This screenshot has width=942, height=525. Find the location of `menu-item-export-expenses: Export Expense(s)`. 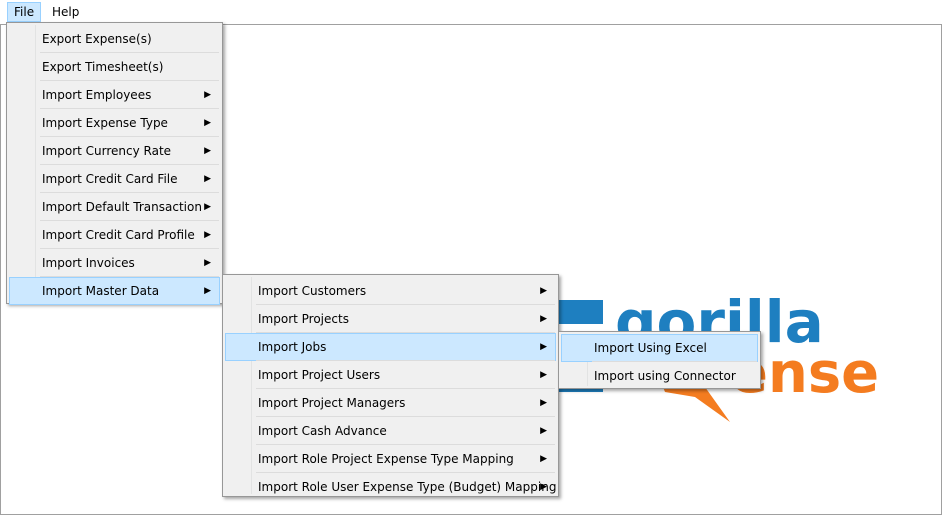

menu-item-export-expenses: Export Expense(s) is located at coordinates (114, 39).